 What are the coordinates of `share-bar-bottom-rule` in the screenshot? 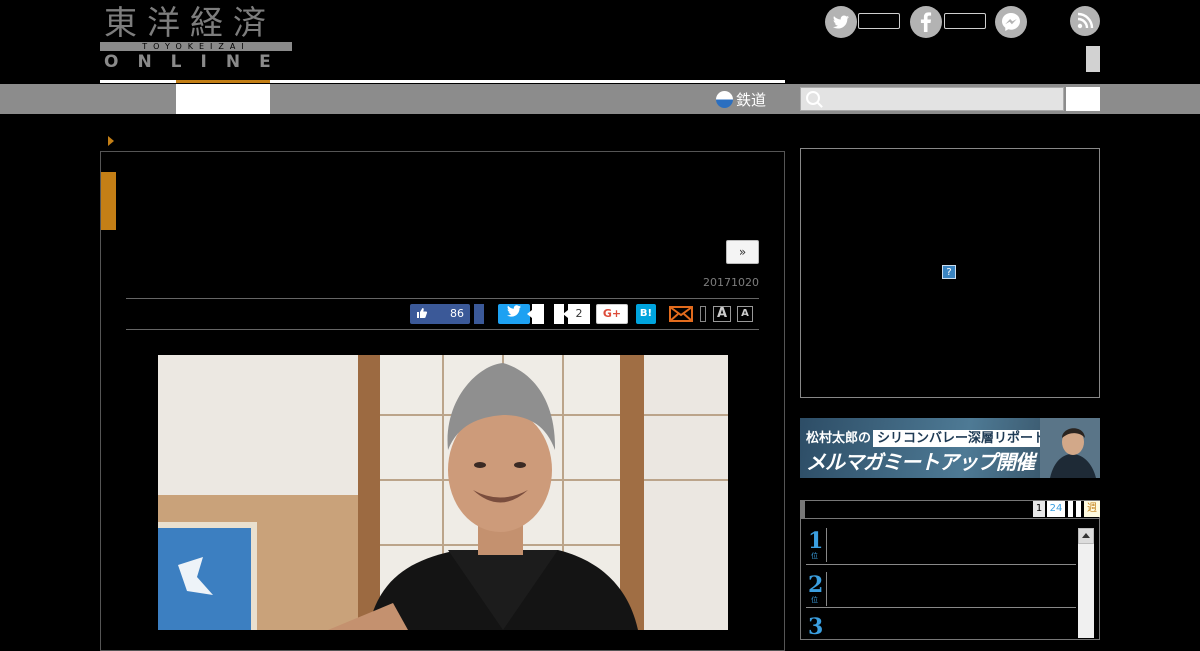 It's located at (442, 329).